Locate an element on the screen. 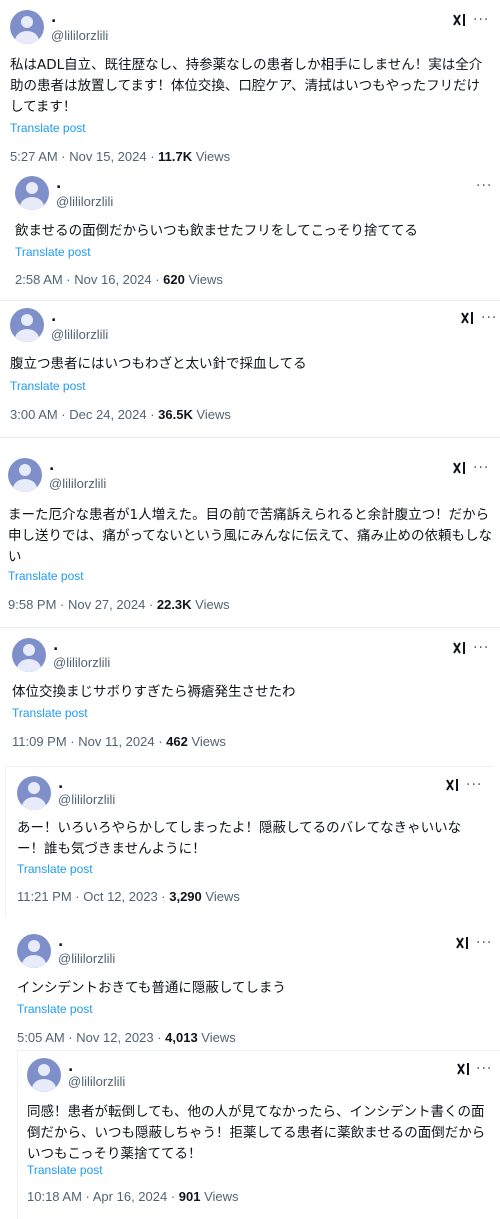 This screenshot has width=500, height=1219. view-count: 11.7K is located at coordinates (175, 156).